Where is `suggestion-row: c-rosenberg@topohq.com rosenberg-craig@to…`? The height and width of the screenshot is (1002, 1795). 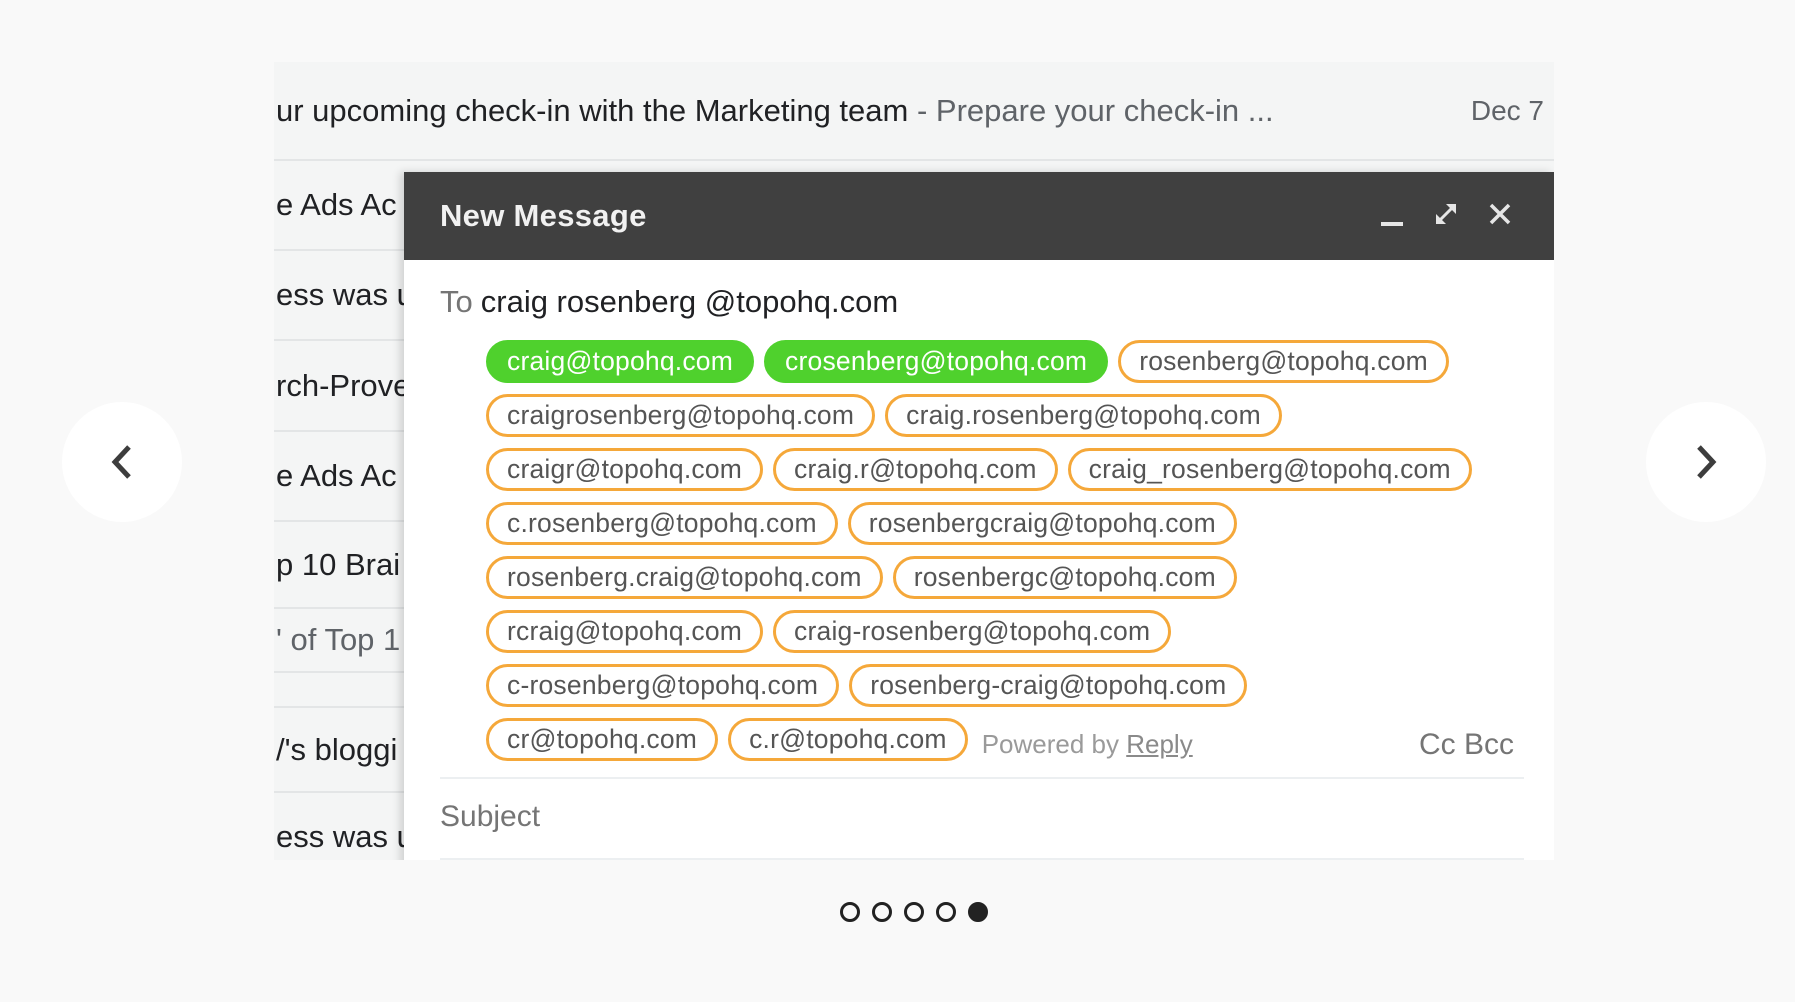
suggestion-row: c-rosenberg@topohq.com rosenberg-craig@to… is located at coordinates (996, 685).